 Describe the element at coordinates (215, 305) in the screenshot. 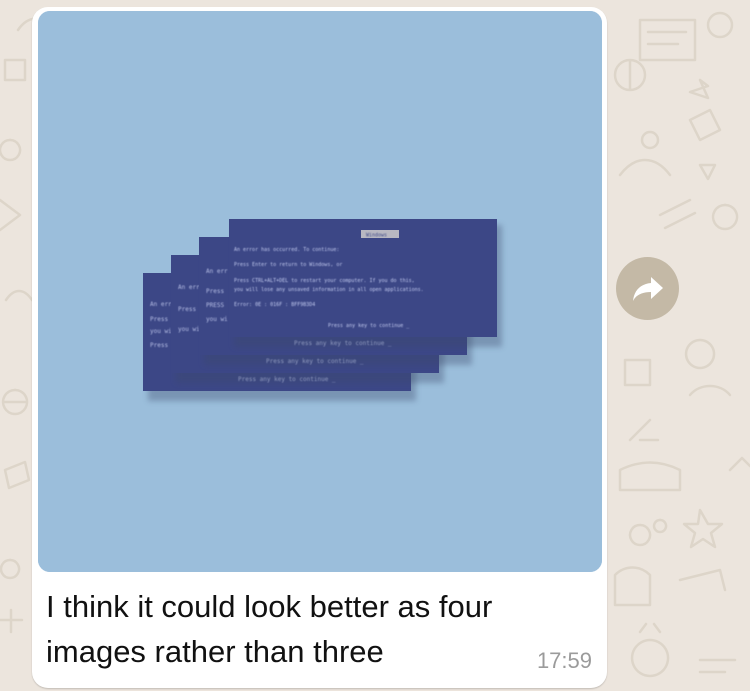

I see `svg-text: PRESS` at that location.